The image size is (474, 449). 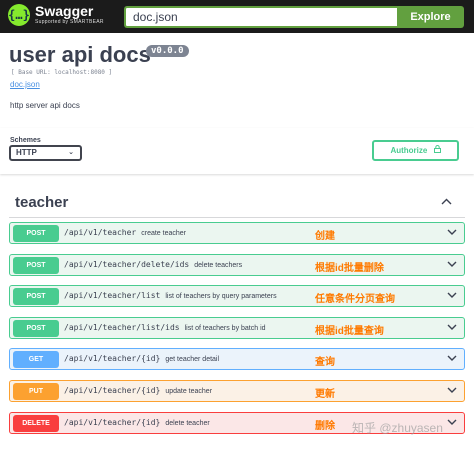 I want to click on logo-subtitle: Supported by SMARTBEAR, so click(x=69, y=22).